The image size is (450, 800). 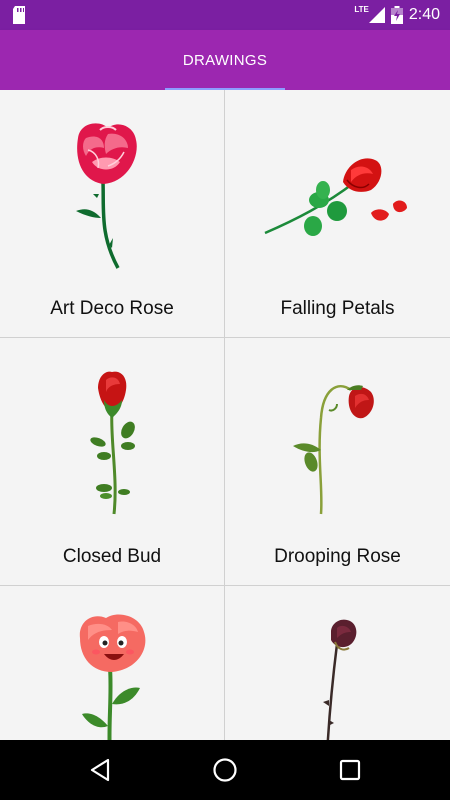 I want to click on status-bar: LTE 2:40, so click(x=225, y=15).